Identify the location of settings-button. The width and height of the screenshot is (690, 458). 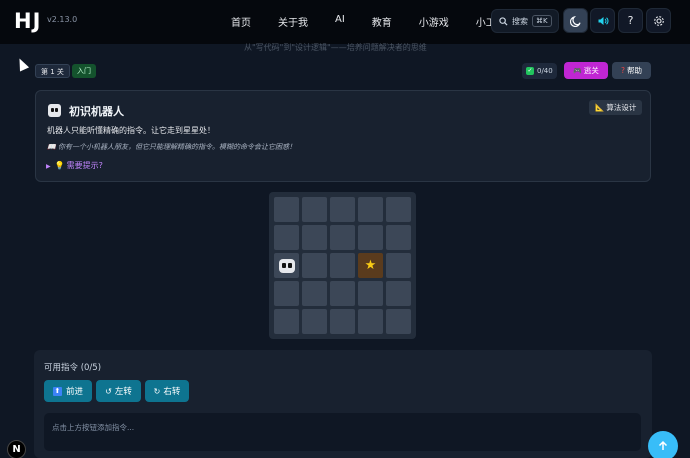
(658, 20).